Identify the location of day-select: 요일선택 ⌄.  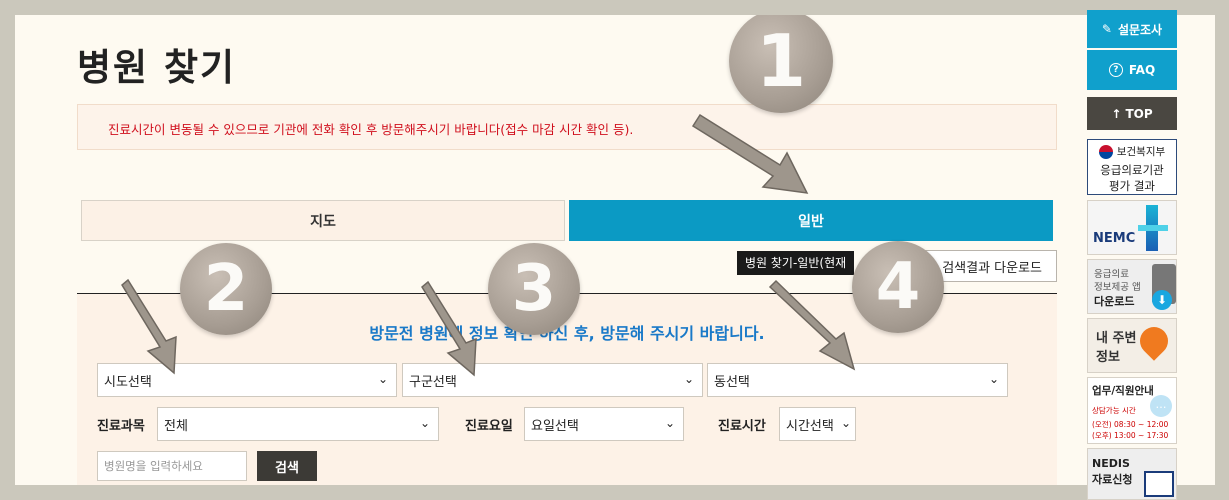
(604, 424).